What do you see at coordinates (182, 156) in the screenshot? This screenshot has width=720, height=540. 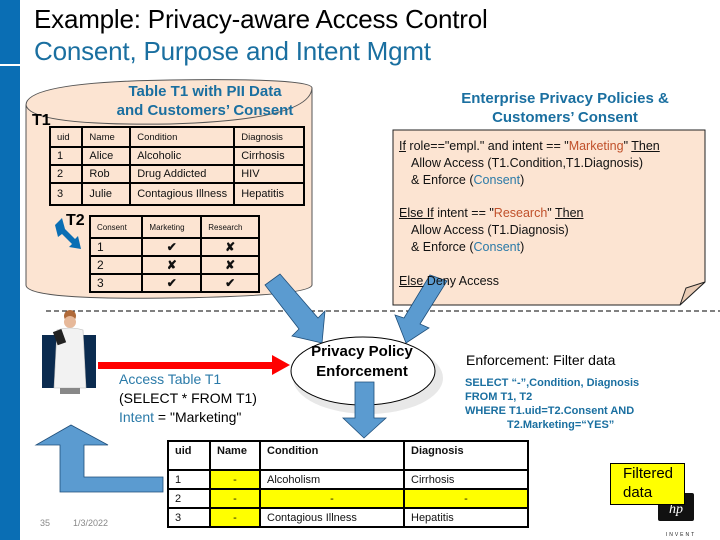 I see `cell: Alcoholic` at bounding box center [182, 156].